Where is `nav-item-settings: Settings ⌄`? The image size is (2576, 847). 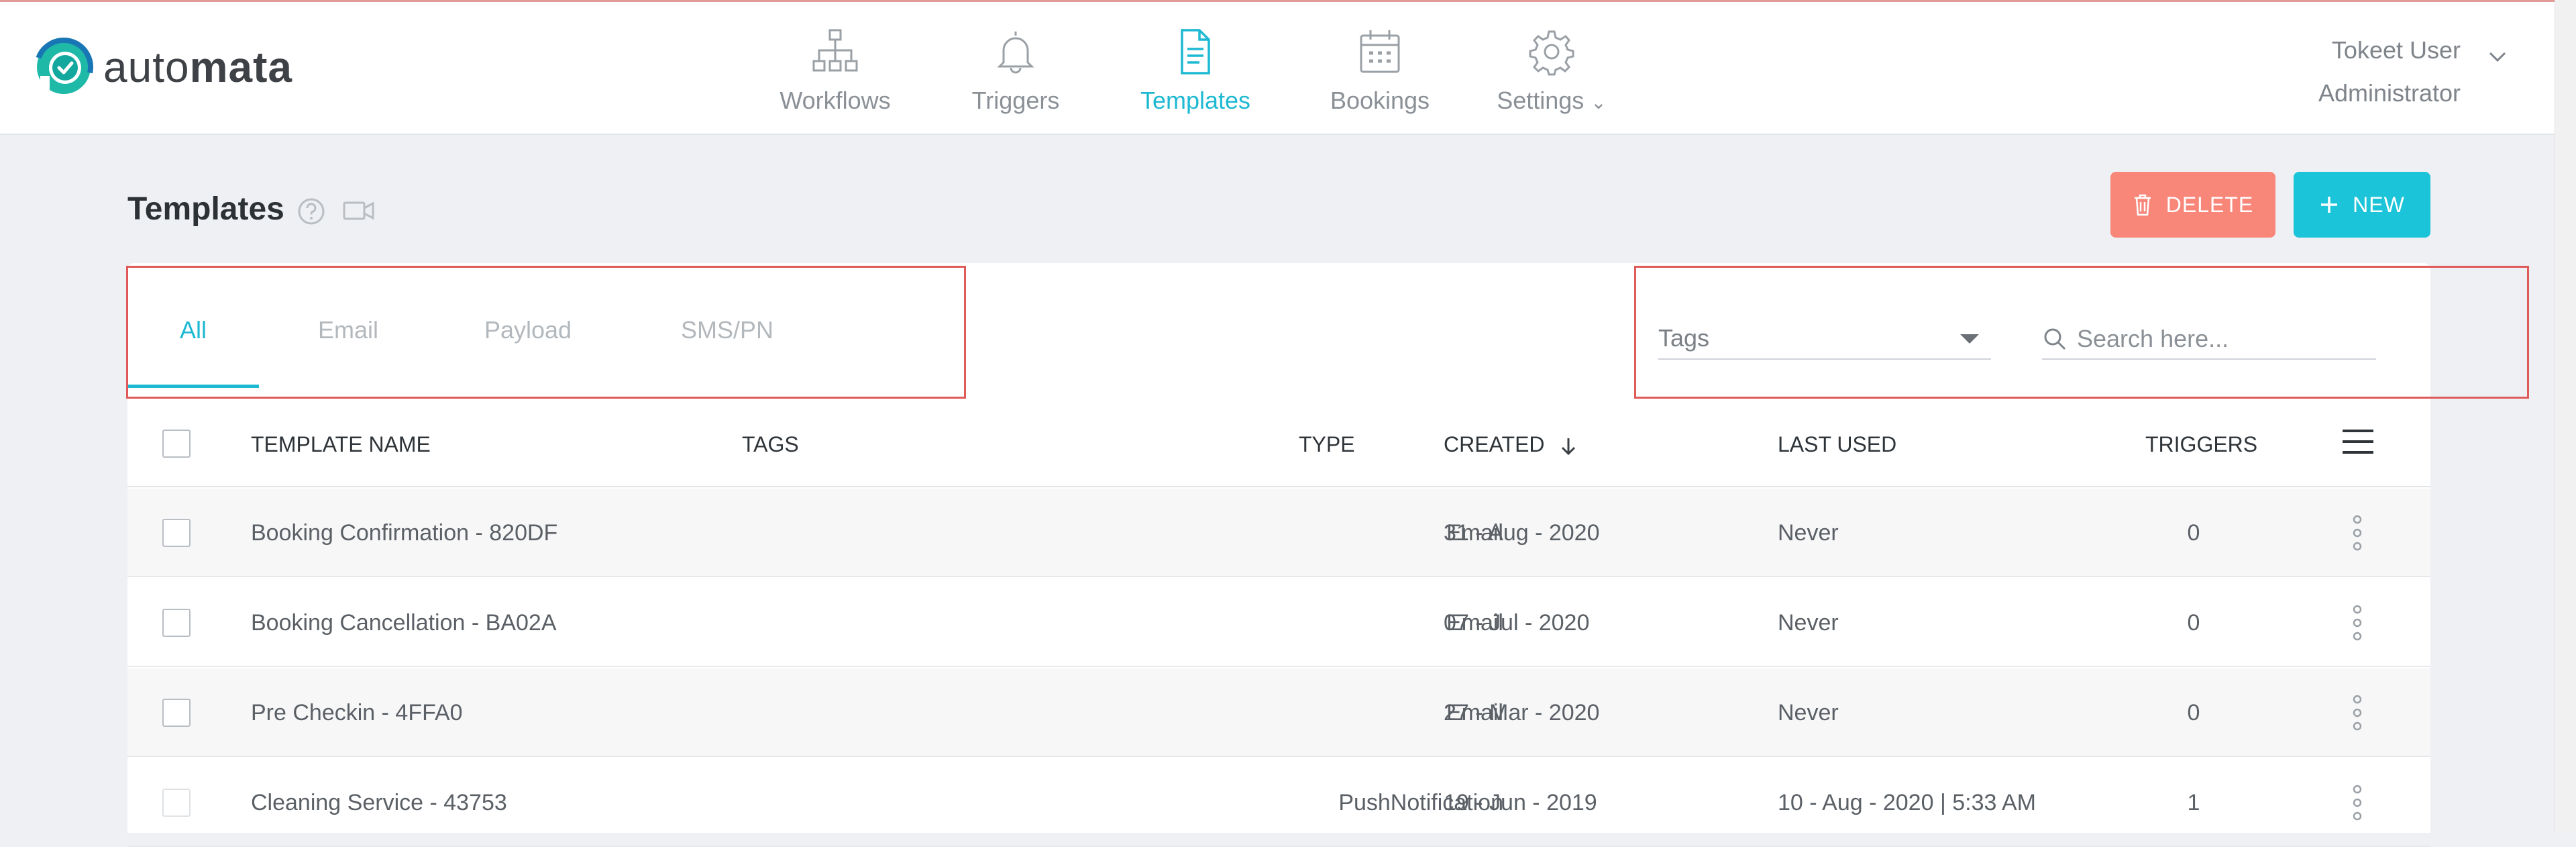 nav-item-settings: Settings ⌄ is located at coordinates (1551, 70).